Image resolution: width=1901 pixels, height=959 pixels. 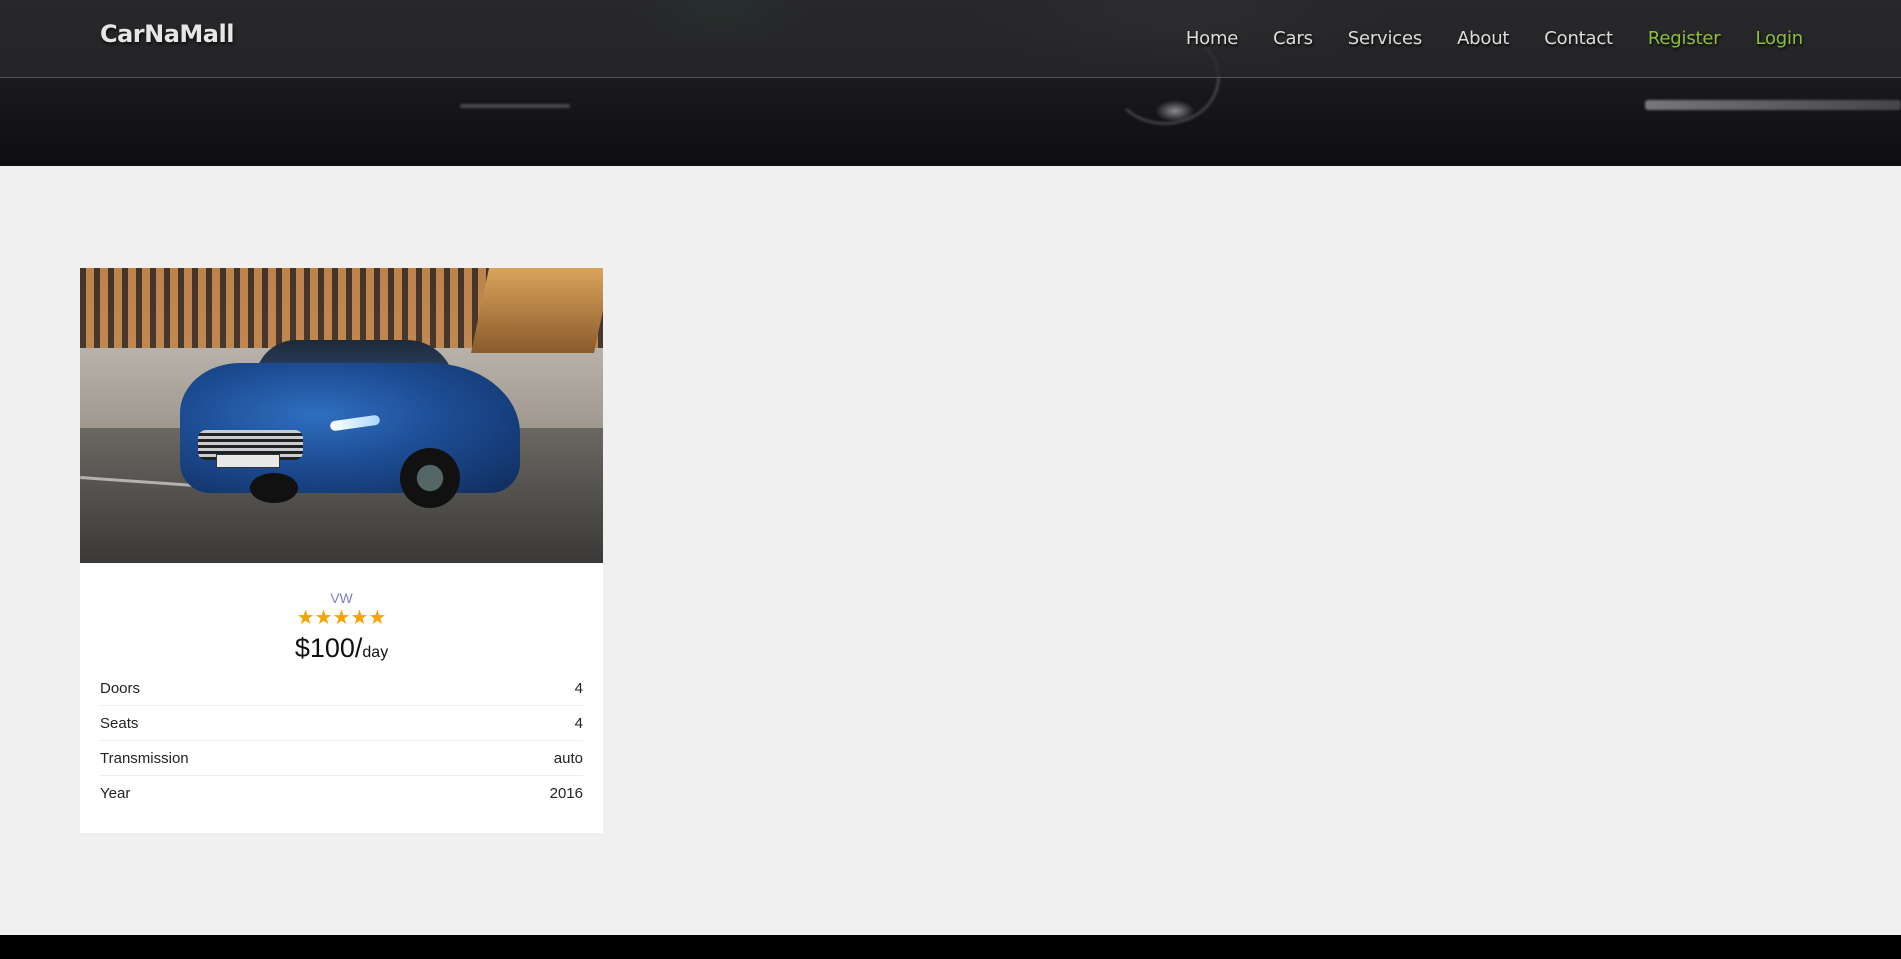 I want to click on nav-link-login: Login, so click(x=1779, y=38).